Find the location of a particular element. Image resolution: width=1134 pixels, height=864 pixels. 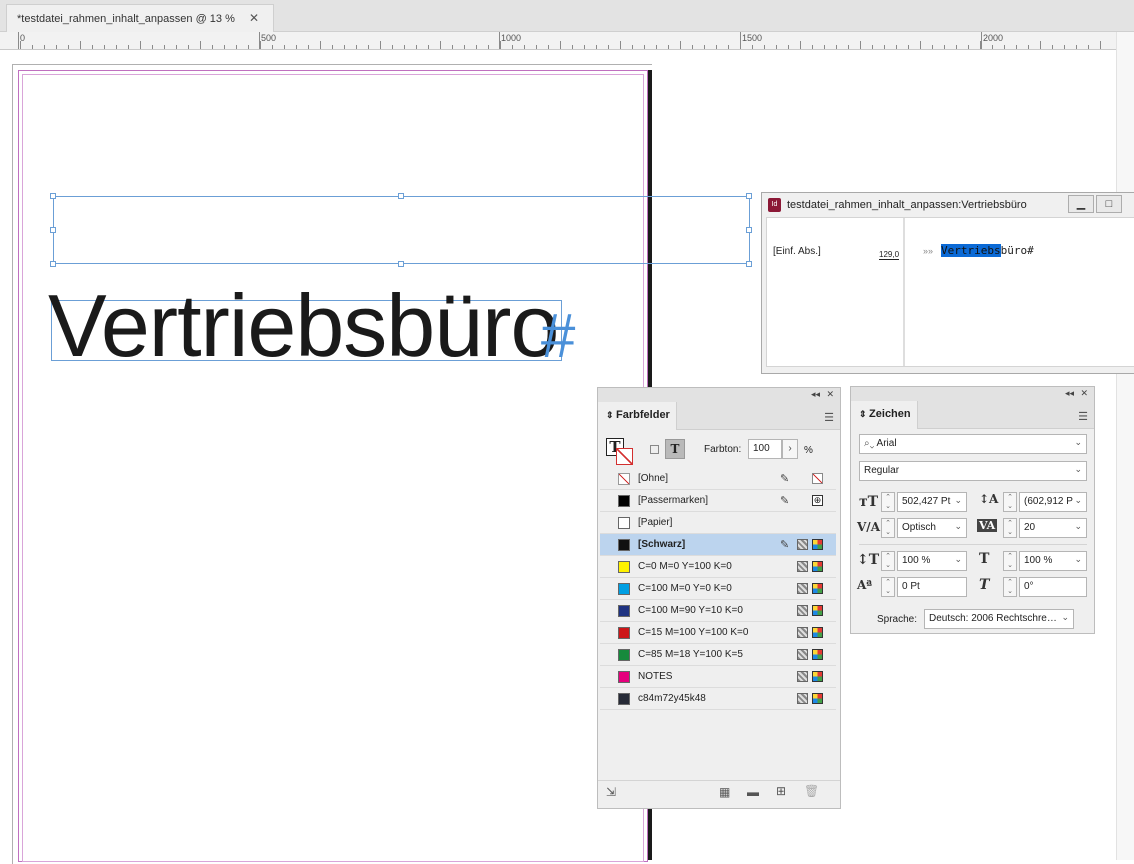

maximize-button: □ is located at coordinates (1109, 204).